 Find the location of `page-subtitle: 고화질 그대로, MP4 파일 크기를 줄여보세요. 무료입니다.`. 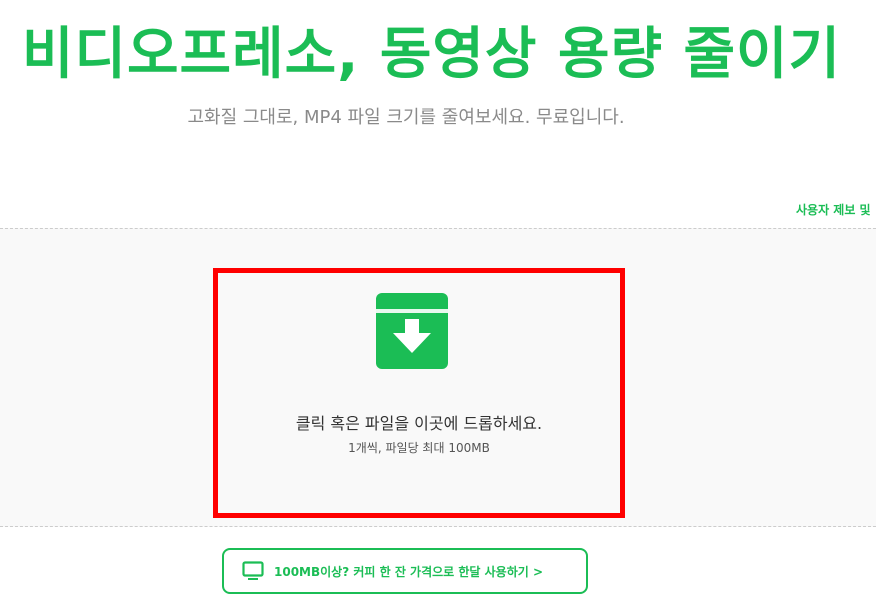

page-subtitle: 고화질 그대로, MP4 파일 크기를 줄여보세요. 무료입니다. is located at coordinates (406, 117).